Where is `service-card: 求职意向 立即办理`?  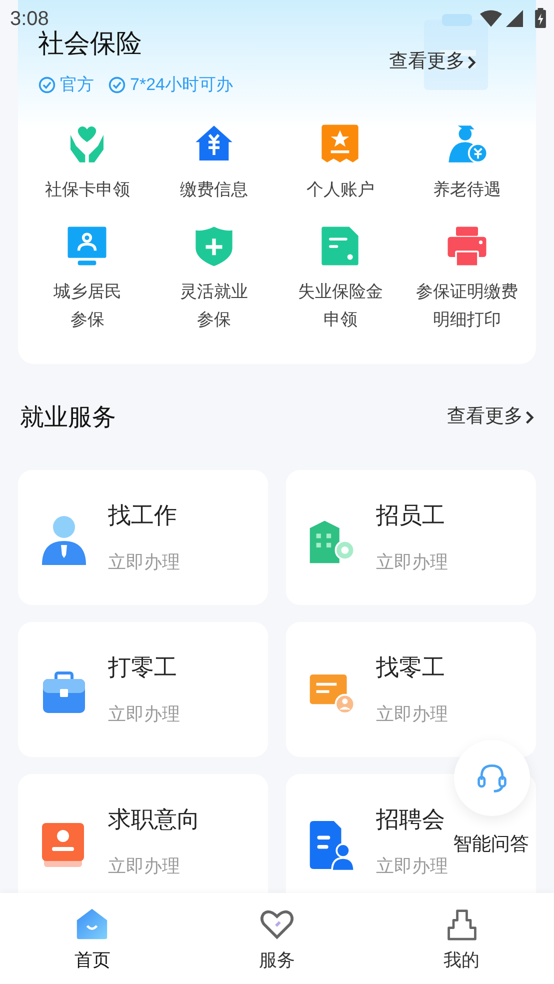
service-card: 求职意向 立即办理 is located at coordinates (143, 833).